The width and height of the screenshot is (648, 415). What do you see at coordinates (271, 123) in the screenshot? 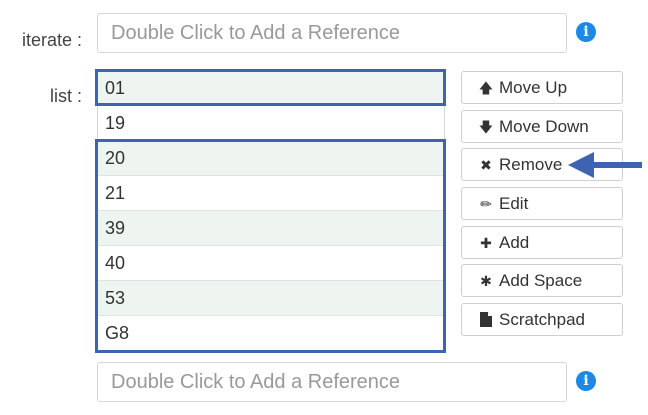
I see `list-item: 19` at bounding box center [271, 123].